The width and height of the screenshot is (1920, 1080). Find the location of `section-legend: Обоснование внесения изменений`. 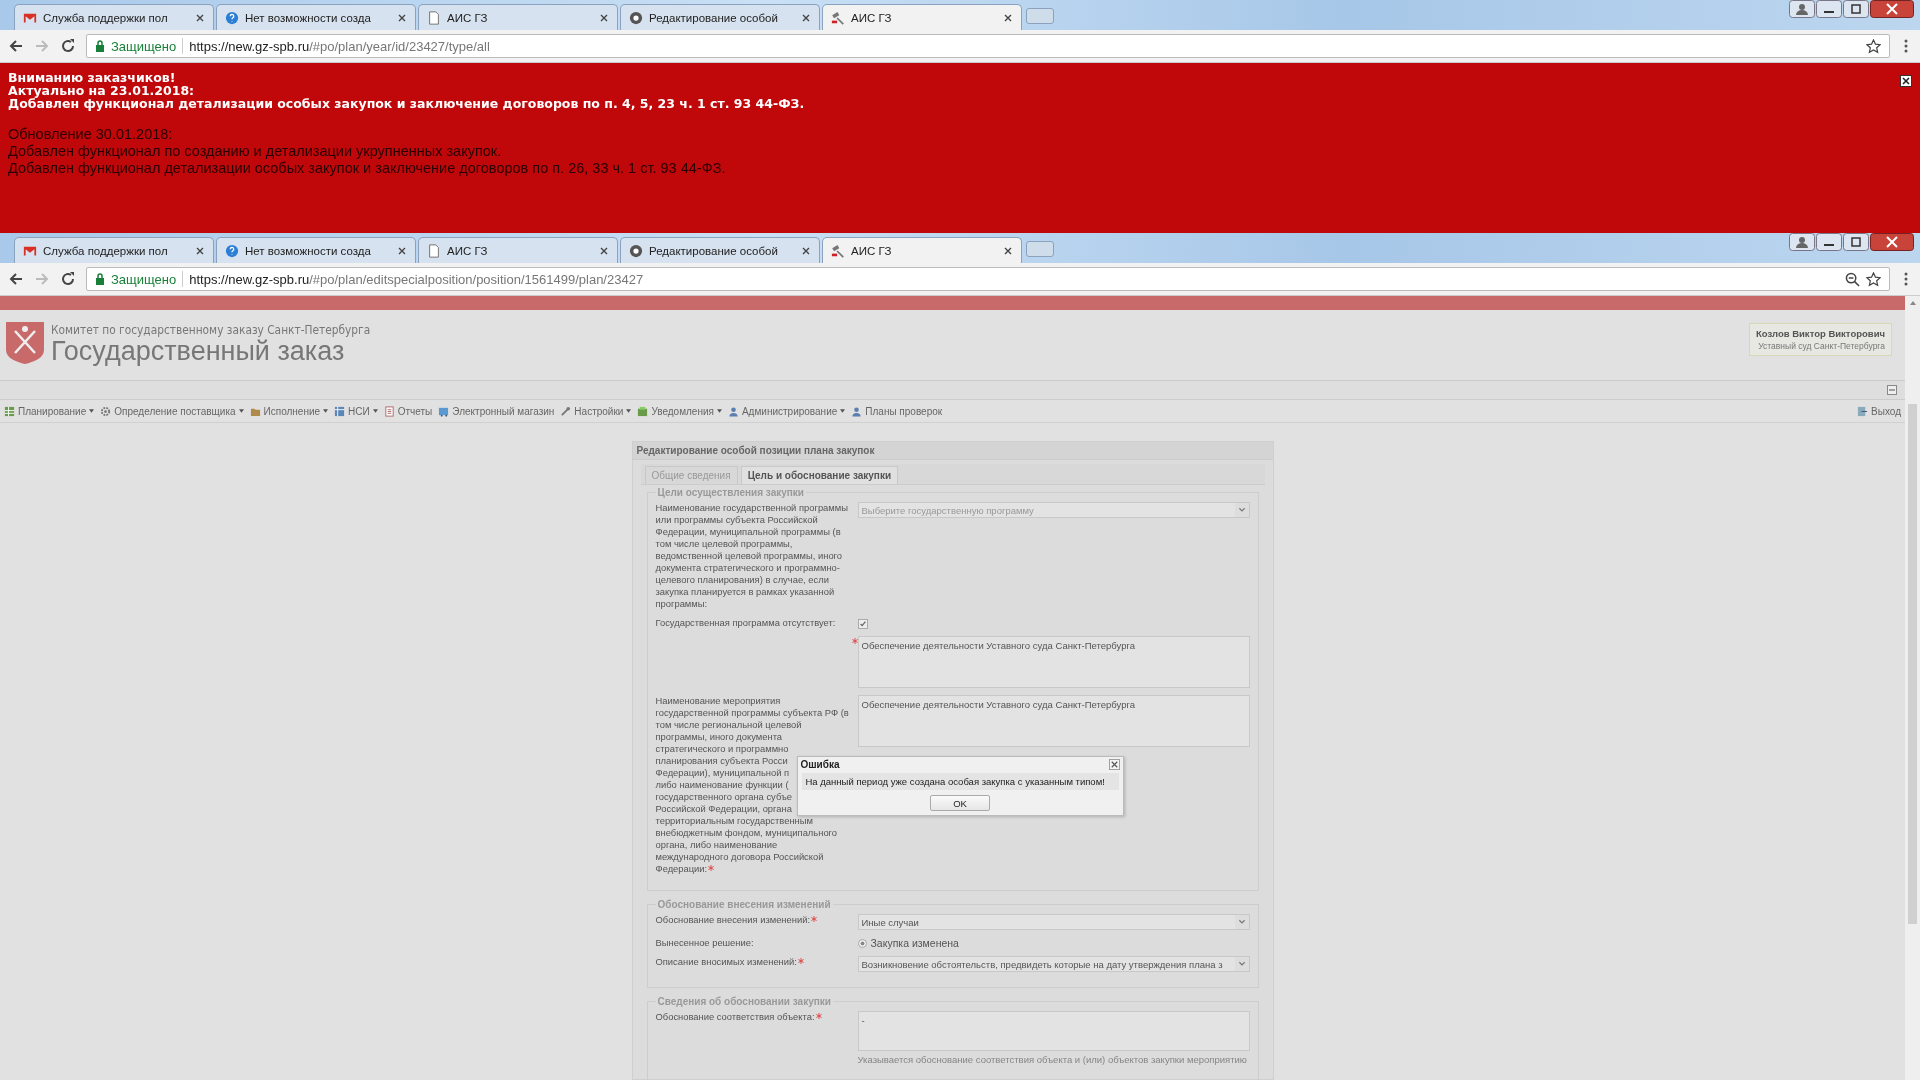

section-legend: Обоснование внесения изменений is located at coordinates (744, 904).